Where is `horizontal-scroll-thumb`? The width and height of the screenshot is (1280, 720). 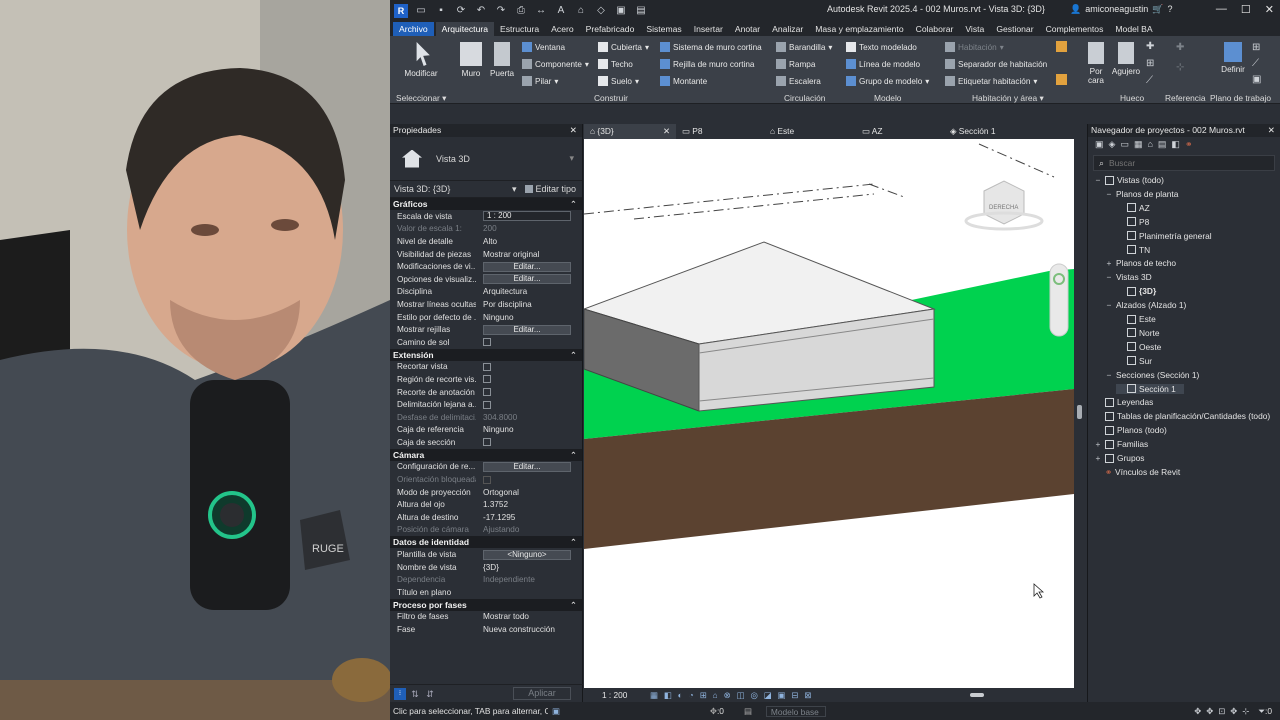
horizontal-scroll-thumb is located at coordinates (977, 695).